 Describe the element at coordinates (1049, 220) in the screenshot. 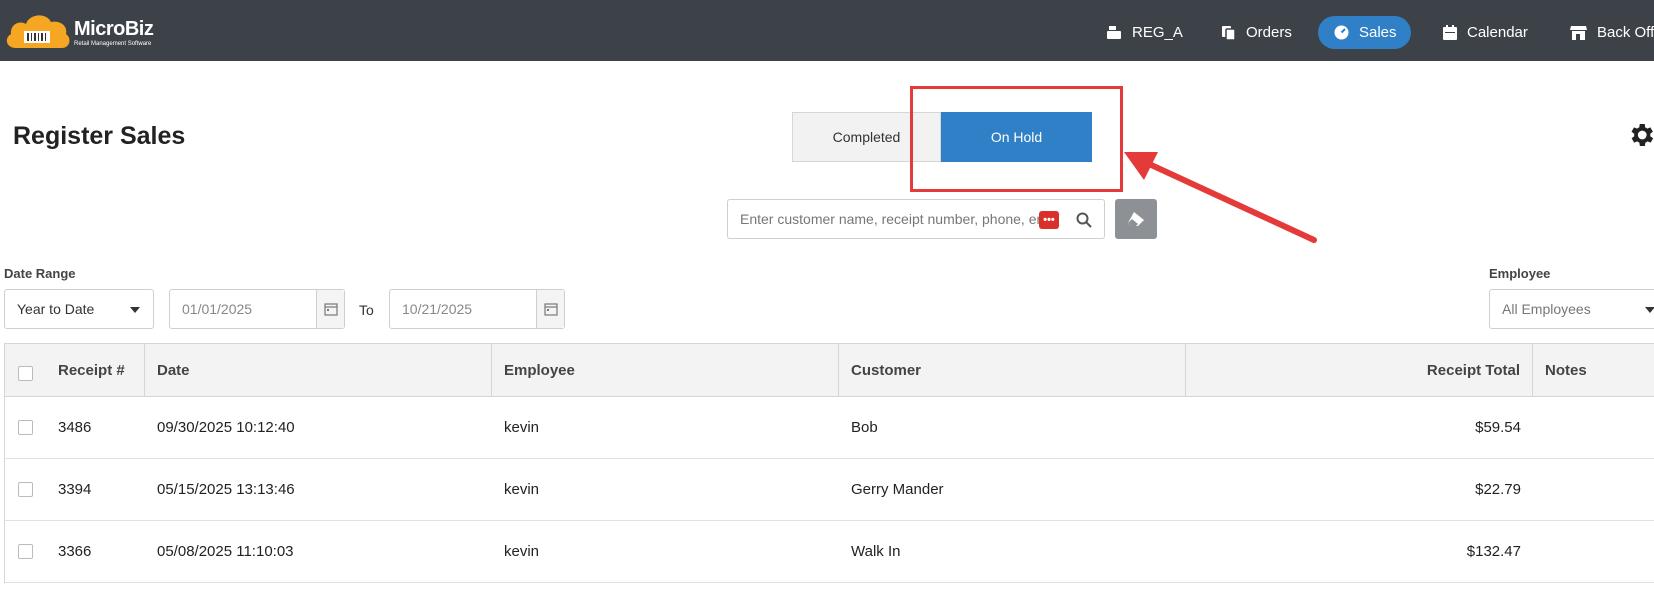

I see `more-dots-icon: •••` at that location.